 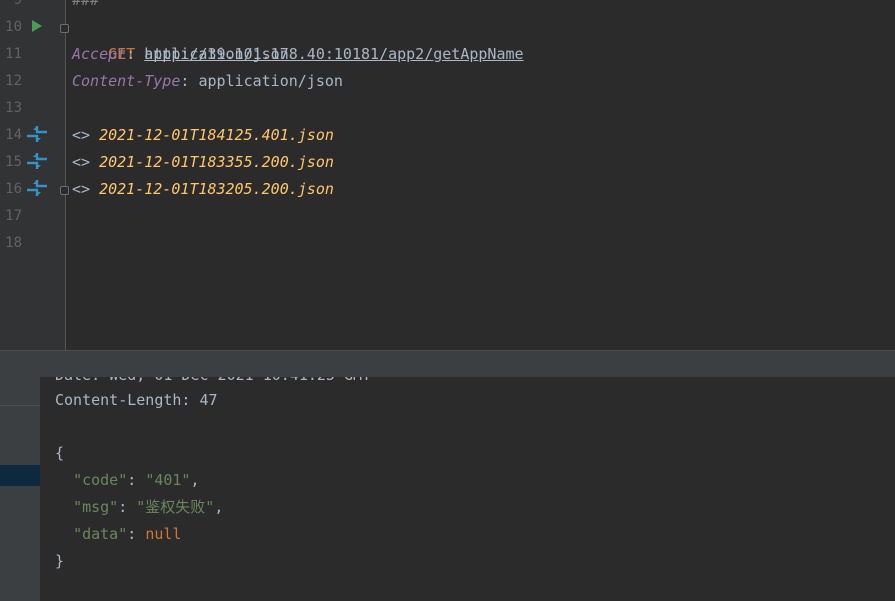 What do you see at coordinates (96, 507) in the screenshot?
I see `json-key: "msg"` at bounding box center [96, 507].